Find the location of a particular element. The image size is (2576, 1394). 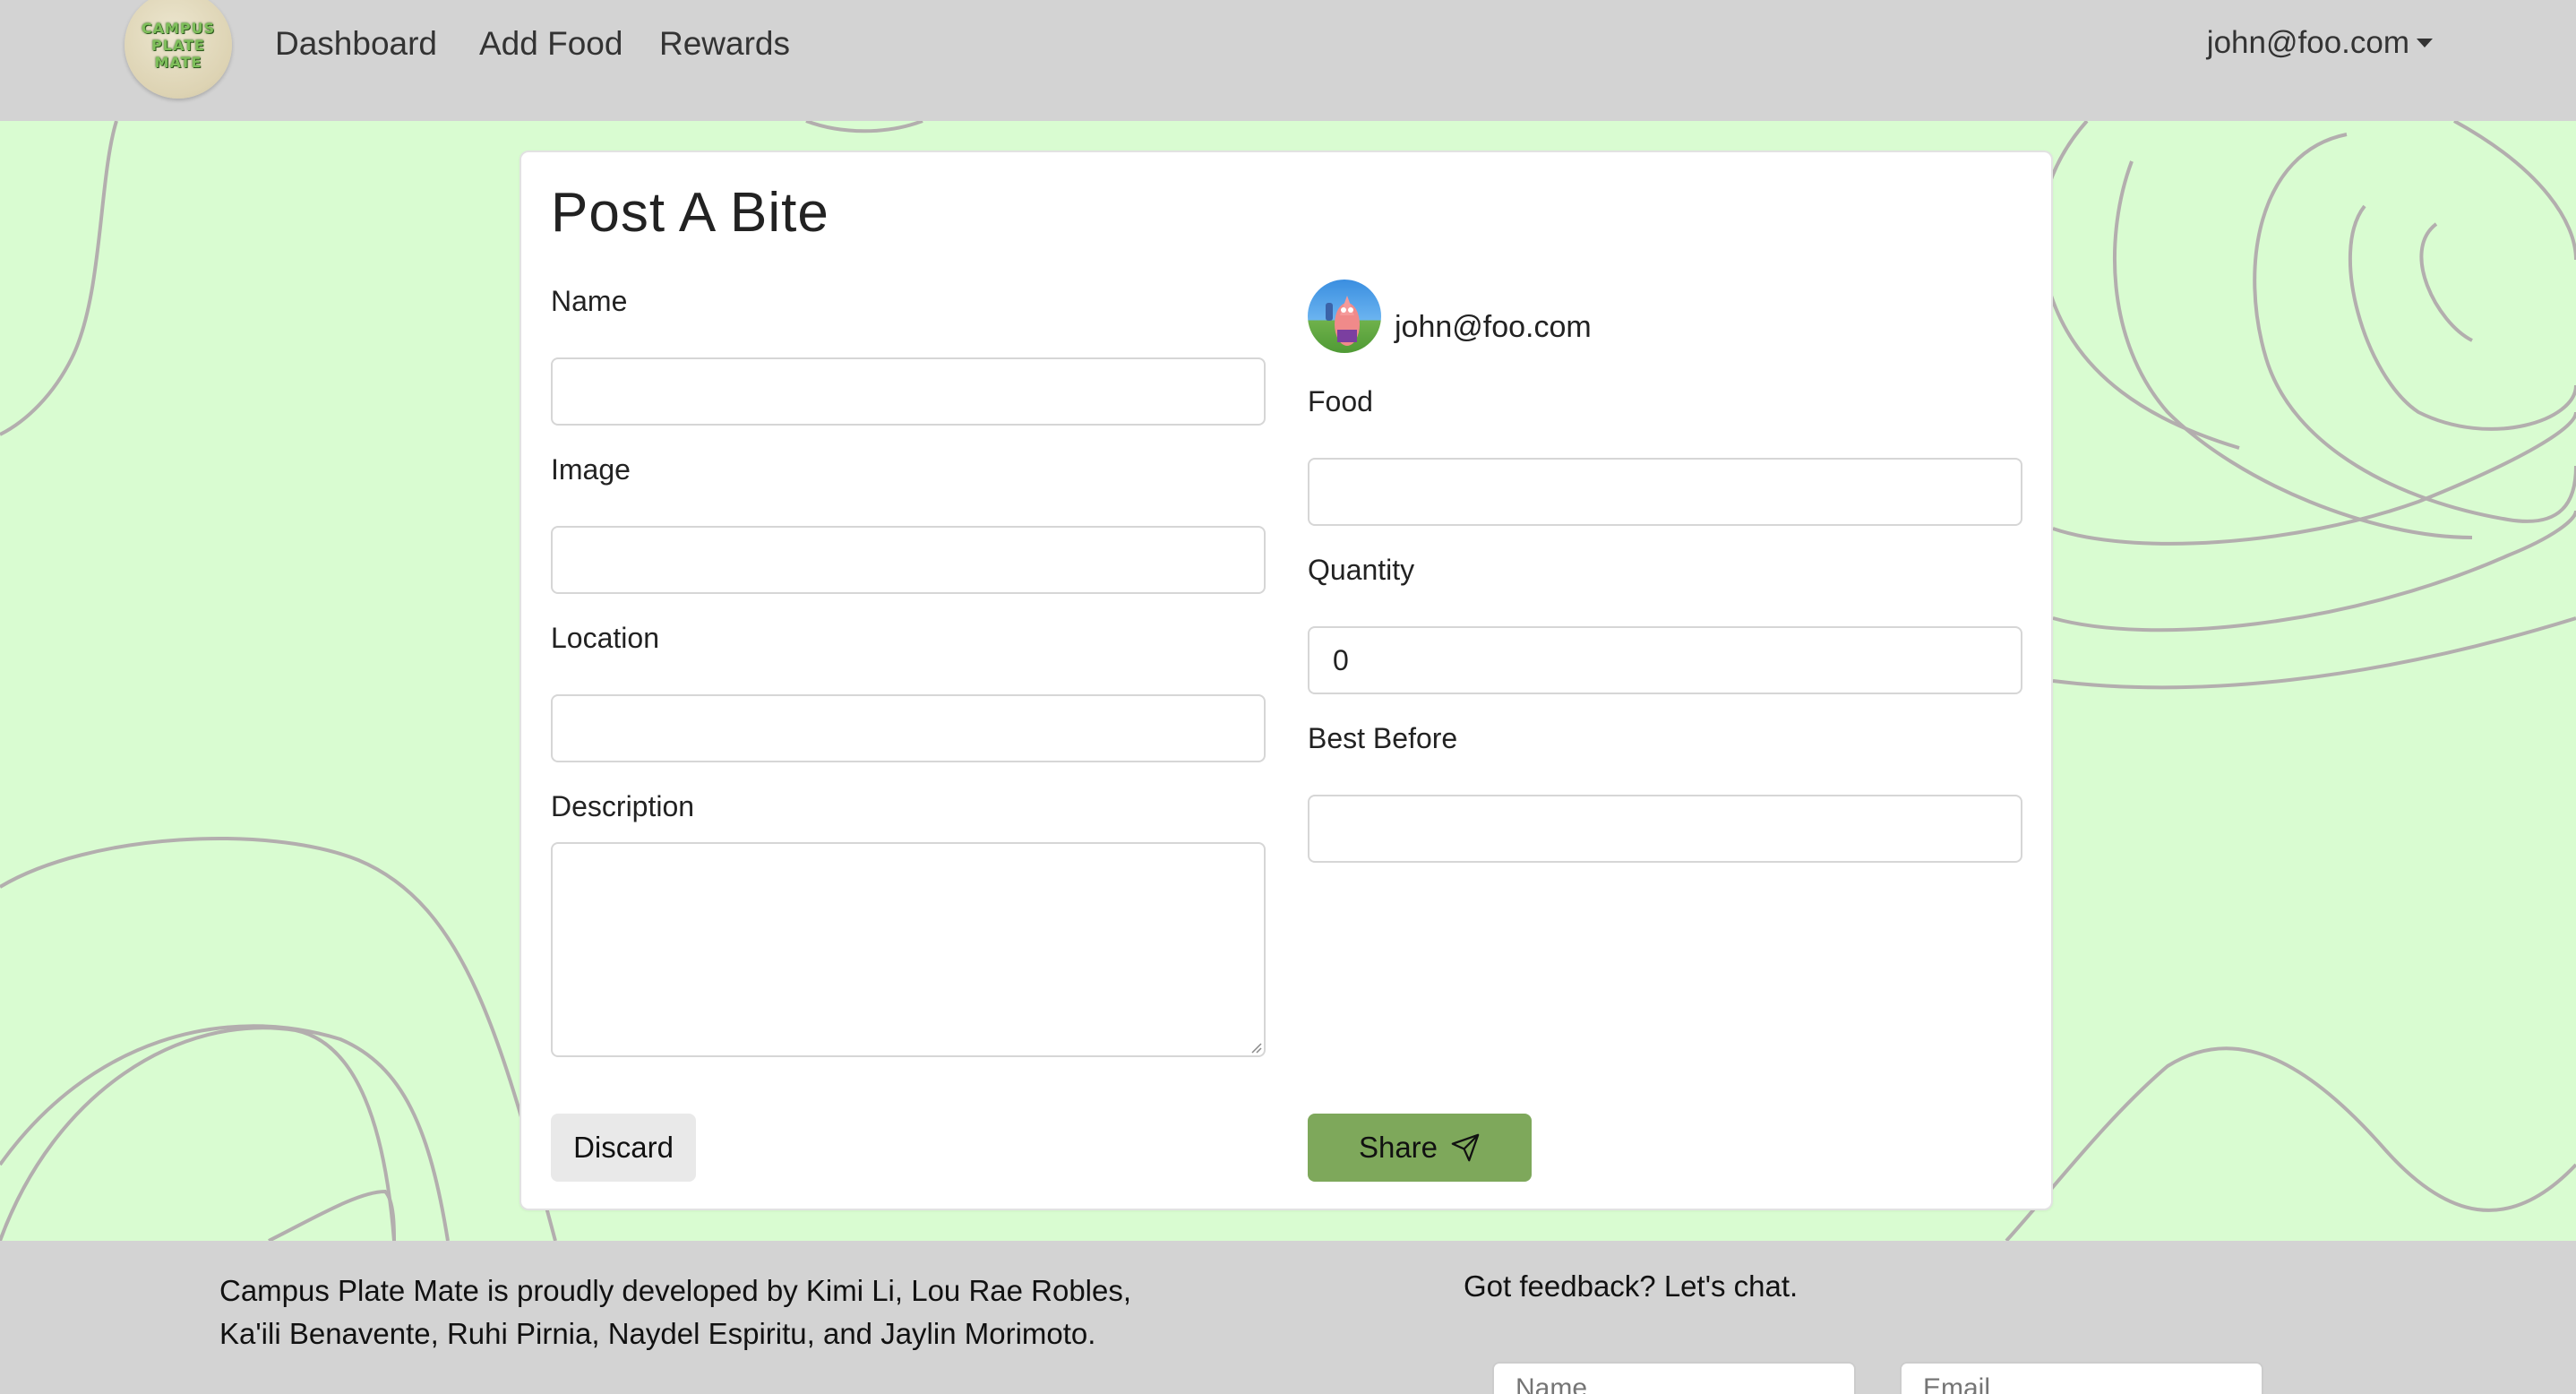

food-input is located at coordinates (1665, 492).